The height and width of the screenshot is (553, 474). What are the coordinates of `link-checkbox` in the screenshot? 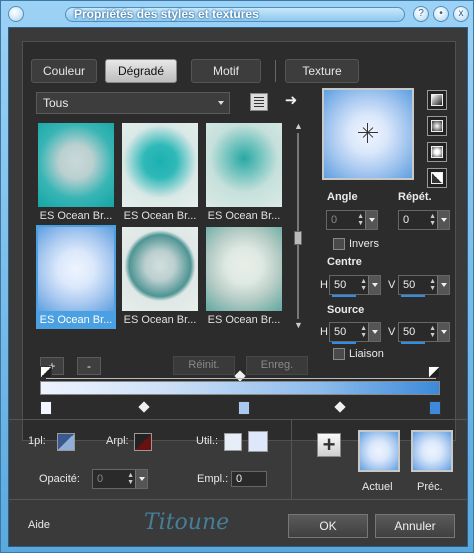 It's located at (339, 354).